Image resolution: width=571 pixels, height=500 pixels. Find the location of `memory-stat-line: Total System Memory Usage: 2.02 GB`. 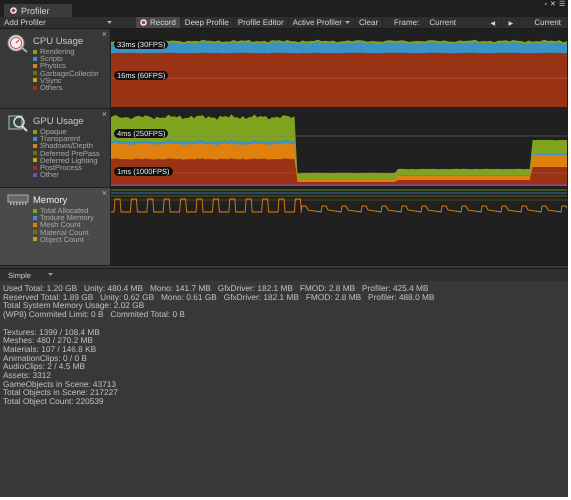

memory-stat-line: Total System Memory Usage: 2.02 GB is located at coordinates (73, 305).